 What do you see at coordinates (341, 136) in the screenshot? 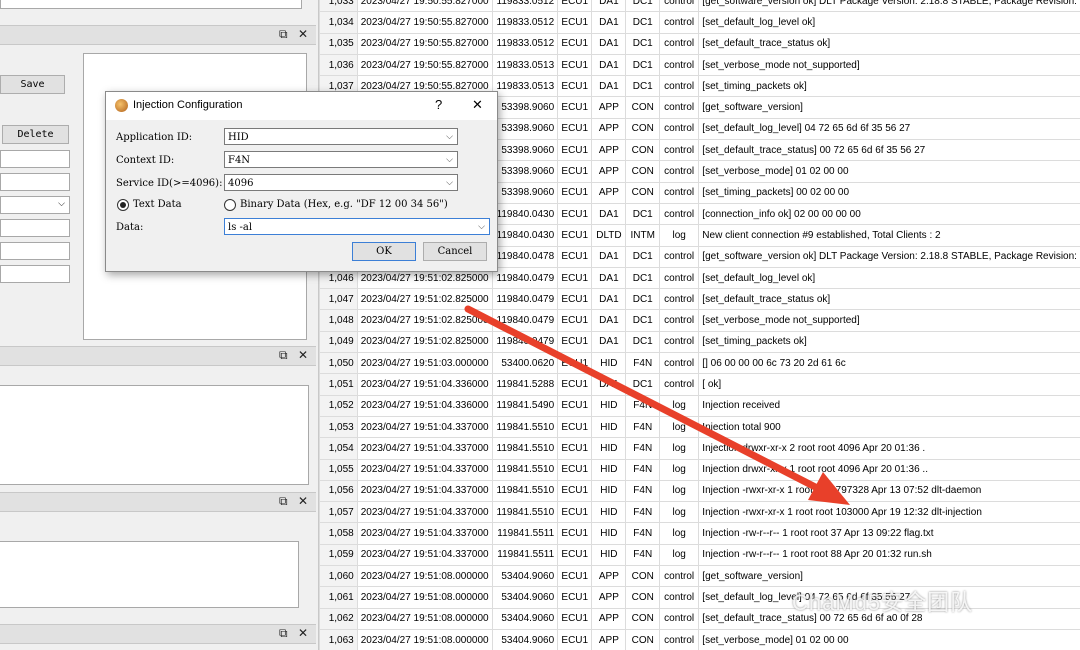
I see `app-id-combo: HID ⌵` at bounding box center [341, 136].